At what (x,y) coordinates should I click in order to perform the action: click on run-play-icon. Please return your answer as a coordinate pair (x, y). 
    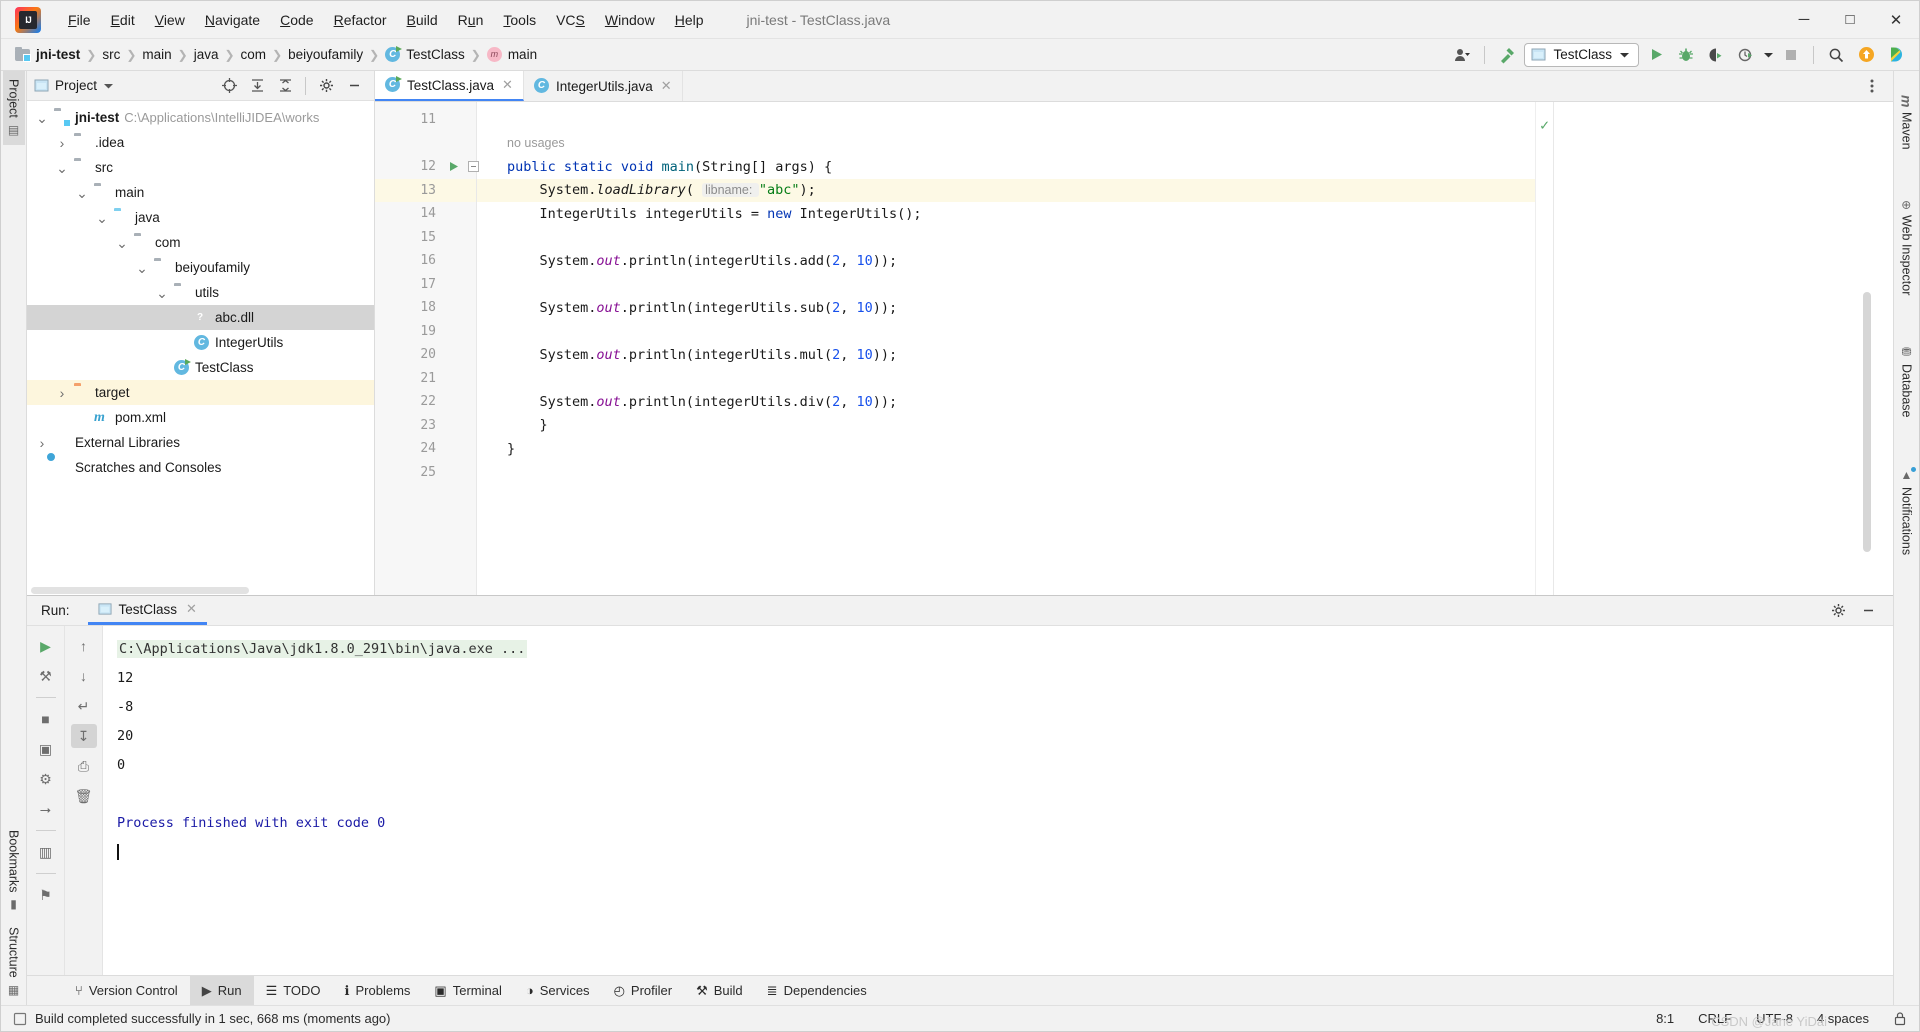
    Looking at the image, I should click on (1656, 55).